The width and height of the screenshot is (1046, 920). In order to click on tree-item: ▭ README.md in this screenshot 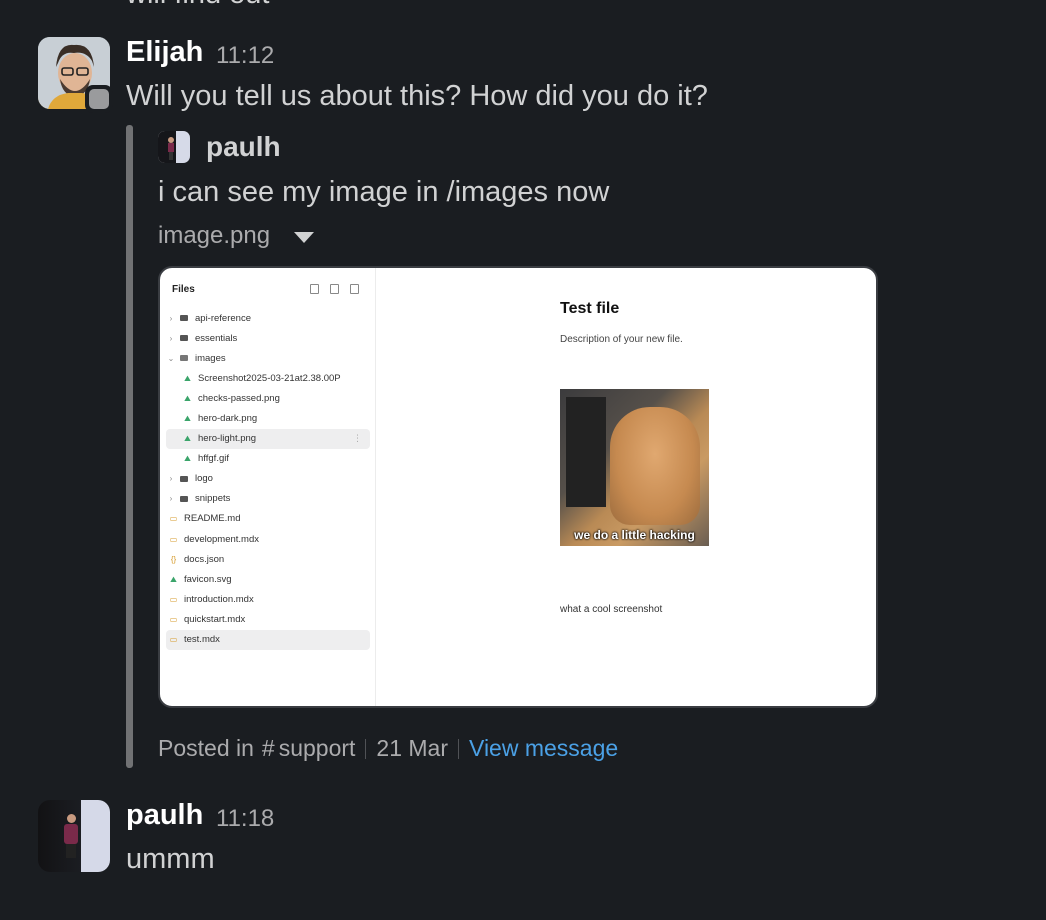, I will do `click(268, 519)`.